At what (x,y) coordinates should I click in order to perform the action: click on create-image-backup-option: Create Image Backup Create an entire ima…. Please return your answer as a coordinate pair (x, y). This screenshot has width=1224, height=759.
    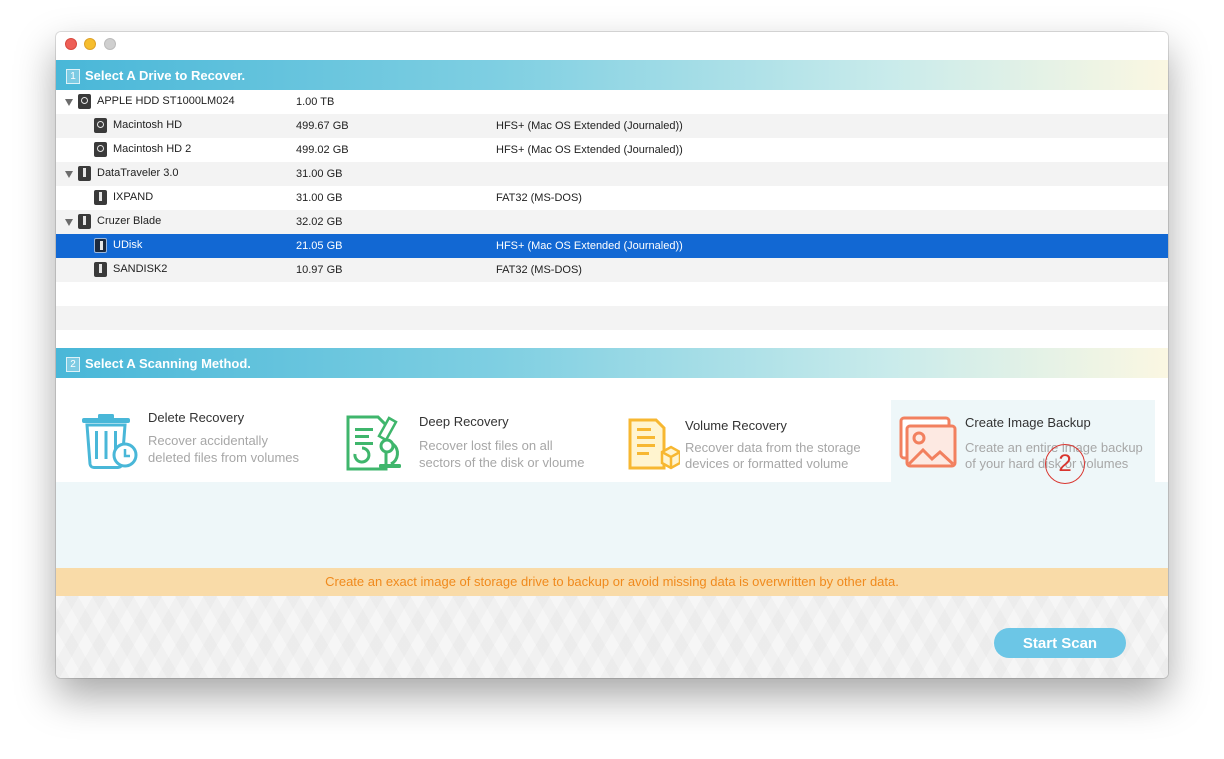
    Looking at the image, I should click on (1023, 441).